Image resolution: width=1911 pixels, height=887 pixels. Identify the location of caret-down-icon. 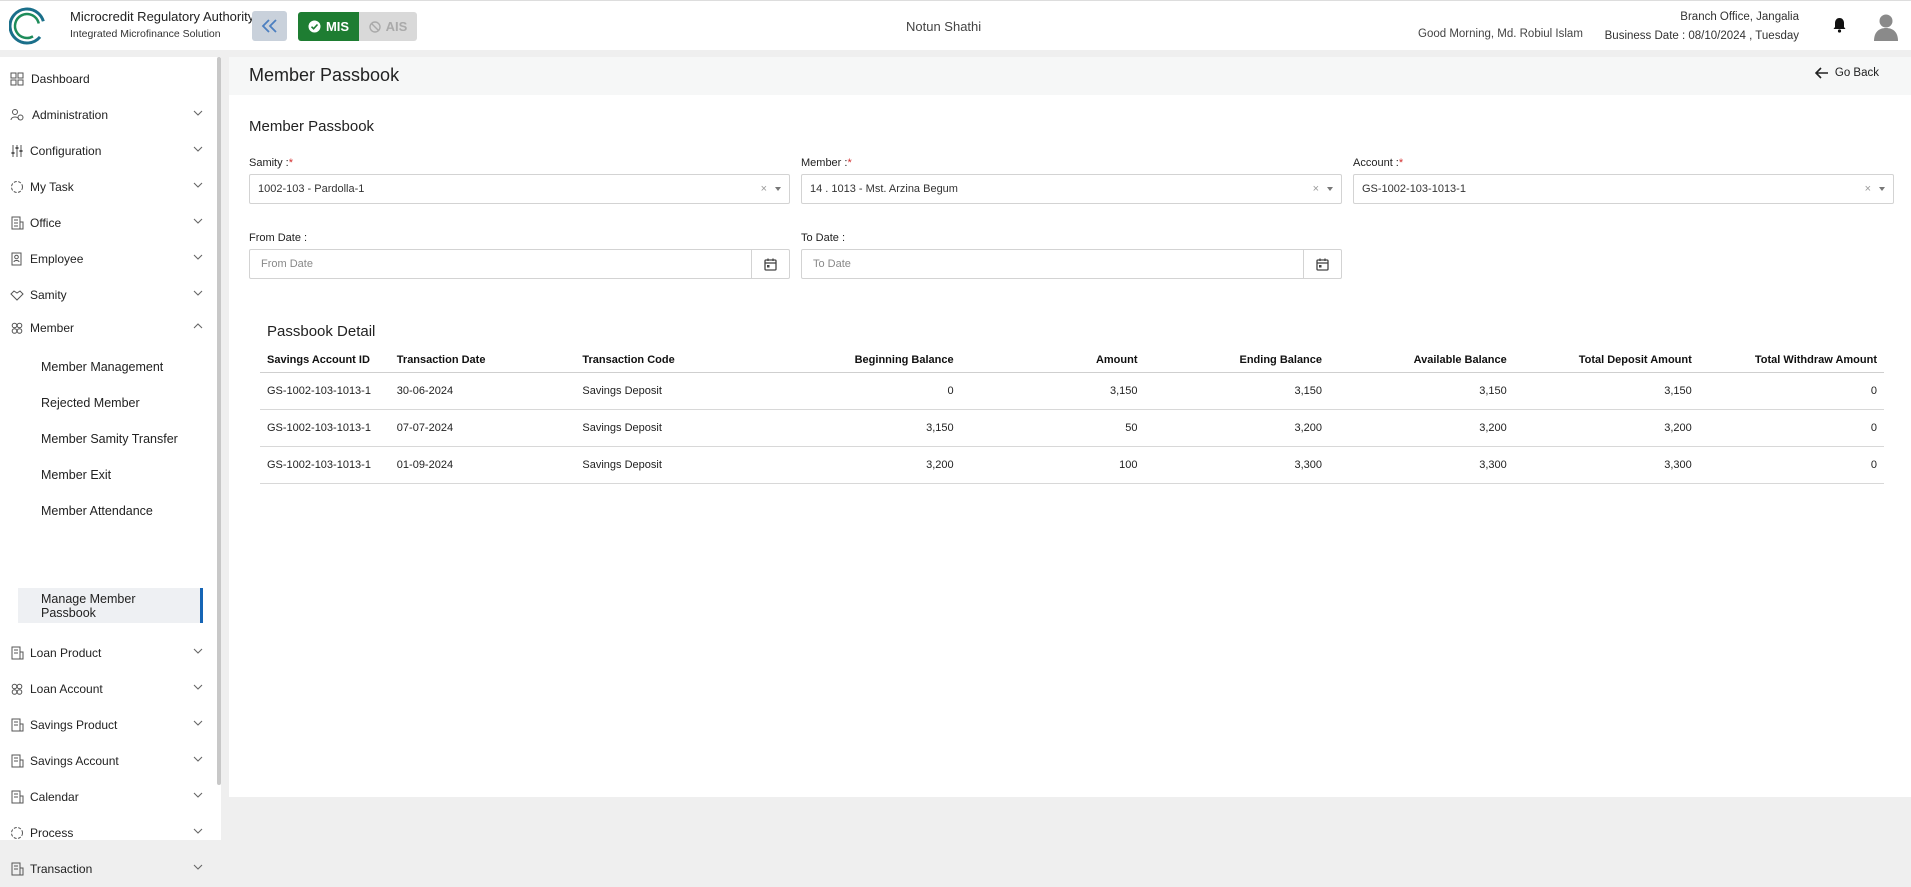
(778, 189).